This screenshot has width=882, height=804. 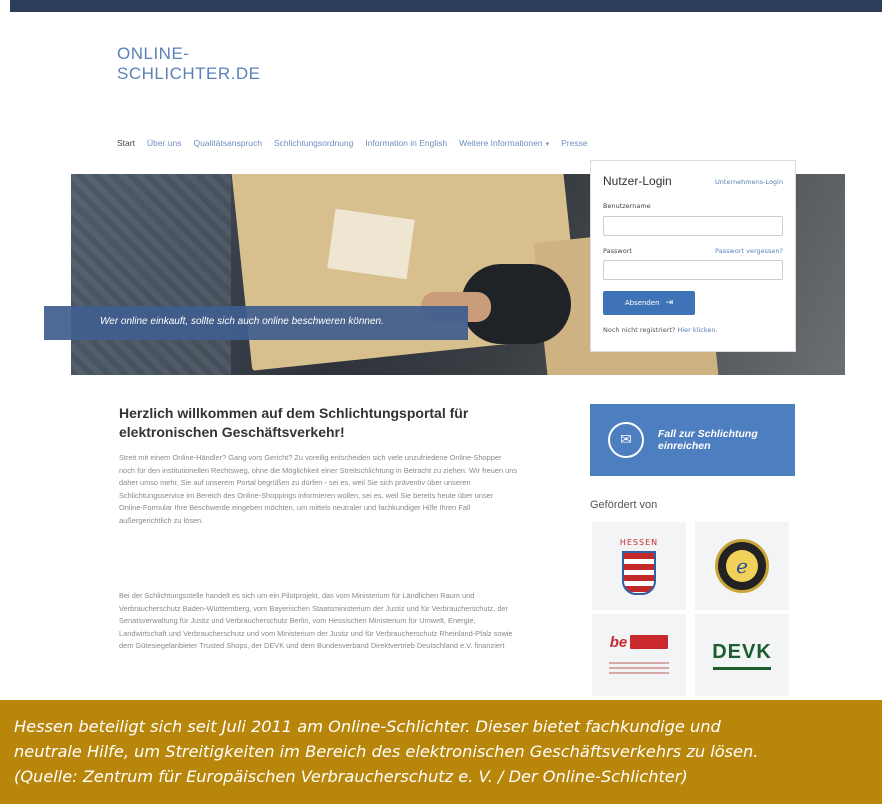 I want to click on username-label: Benutzername, so click(x=627, y=206).